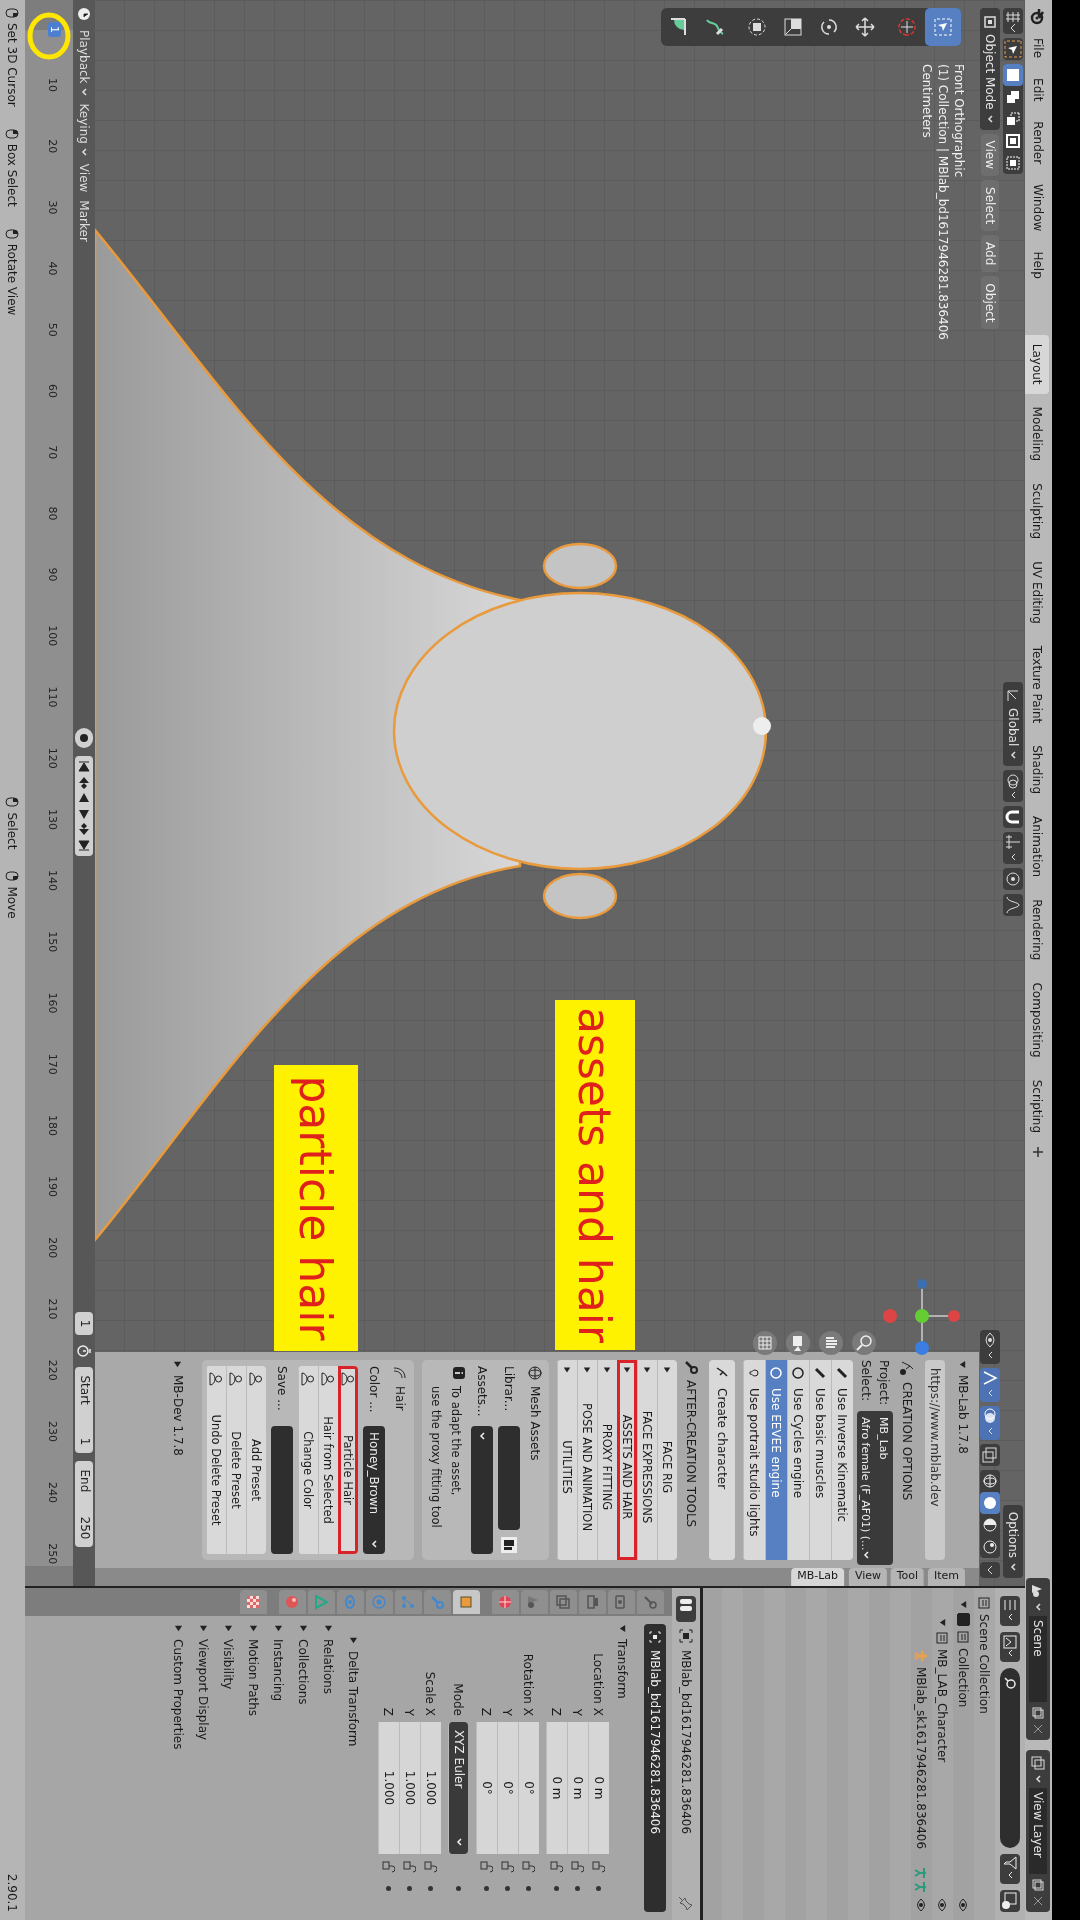 The width and height of the screenshot is (1080, 1920). Describe the element at coordinates (798, 1343) in the screenshot. I see `camera-icon` at that location.